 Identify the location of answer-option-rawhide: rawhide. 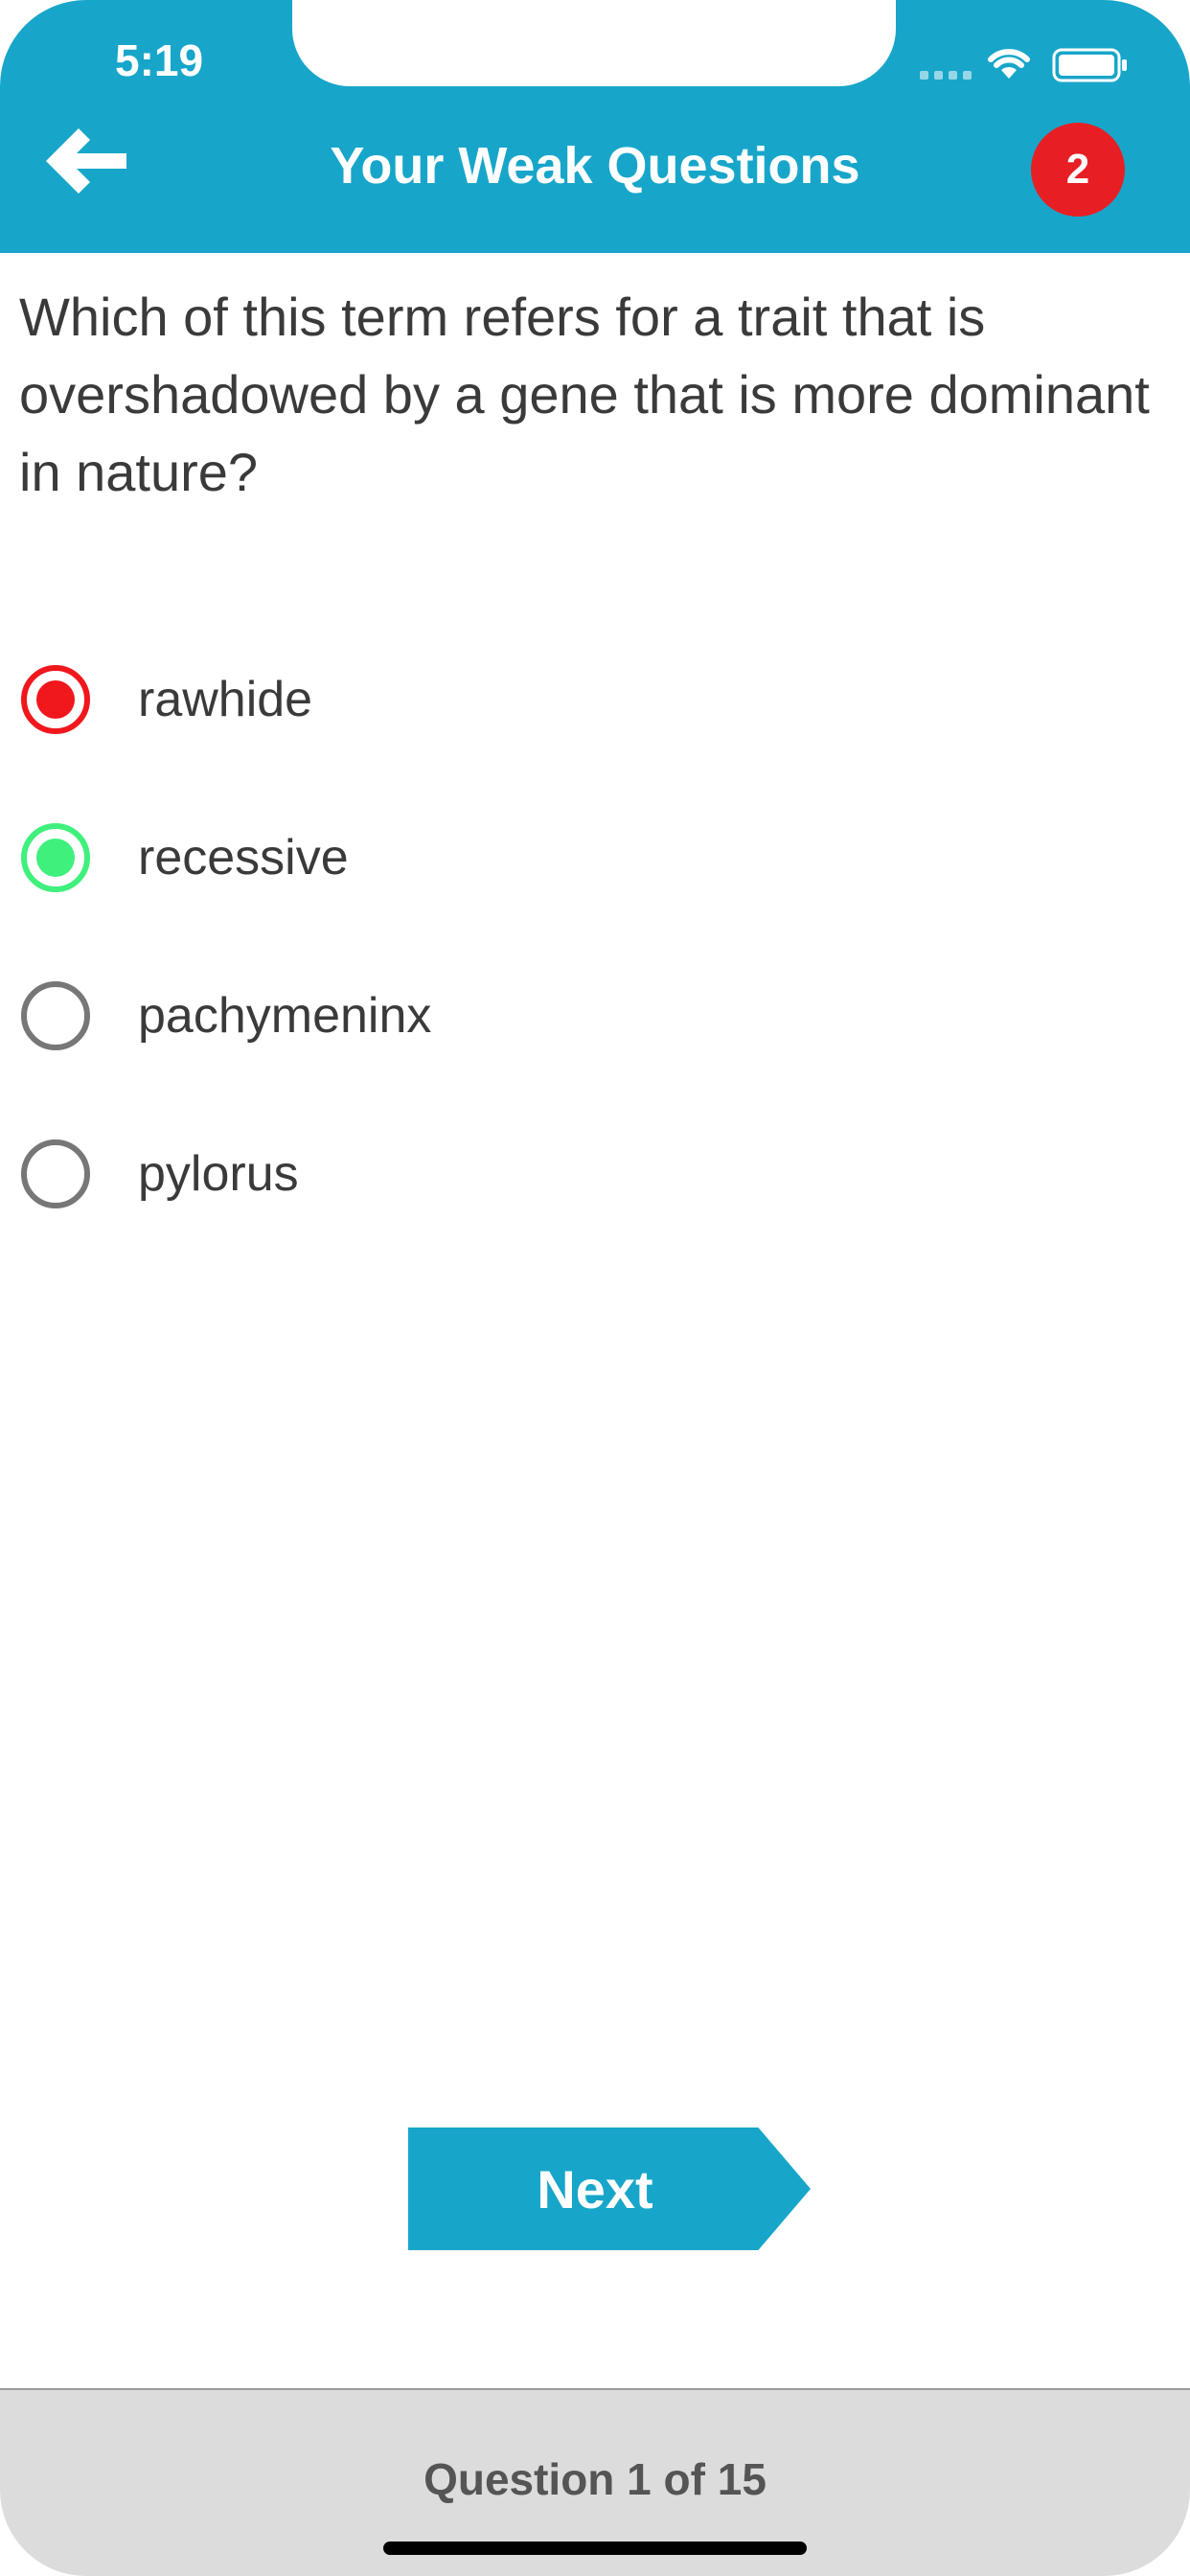
(452, 700).